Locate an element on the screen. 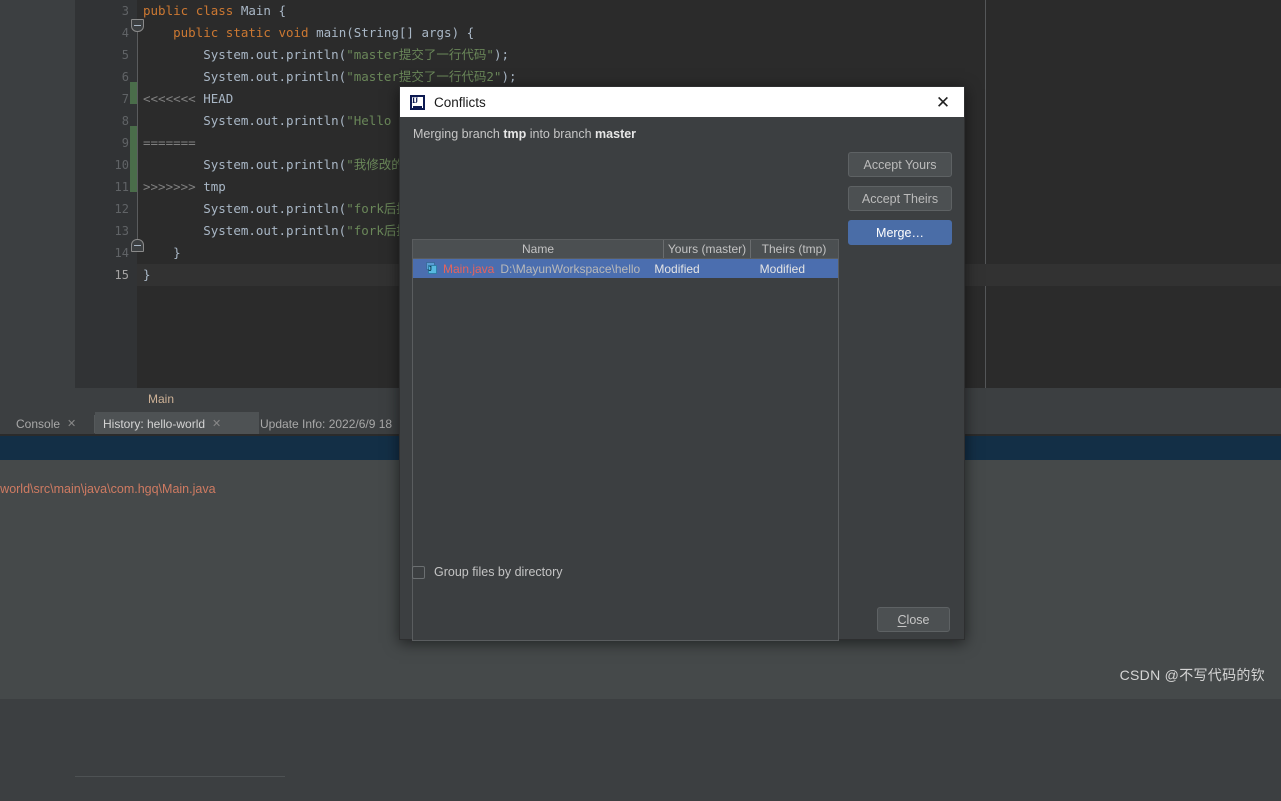  editor-left-margin is located at coordinates (37, 194).